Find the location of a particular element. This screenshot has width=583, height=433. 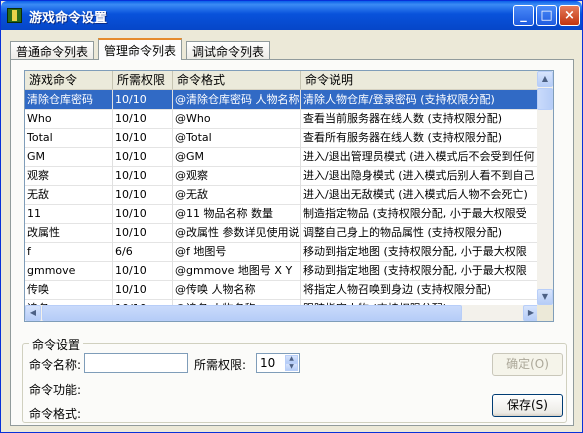

table-row: 观察 10/10 @观察 进入/退出隐身模式 (进入模式后别人看不到自己 is located at coordinates (282, 176).